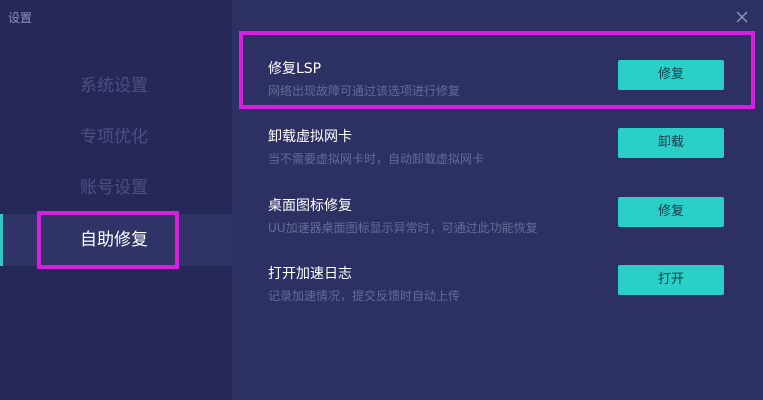 The height and width of the screenshot is (400, 763). I want to click on sidebar-item-account-settings: 账号设置, so click(116, 188).